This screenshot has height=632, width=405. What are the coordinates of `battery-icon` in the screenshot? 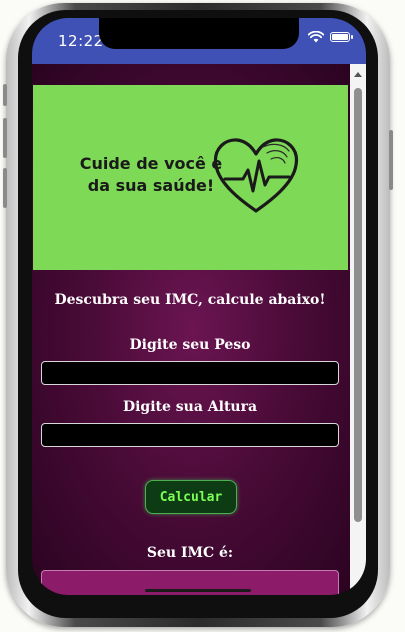 It's located at (341, 37).